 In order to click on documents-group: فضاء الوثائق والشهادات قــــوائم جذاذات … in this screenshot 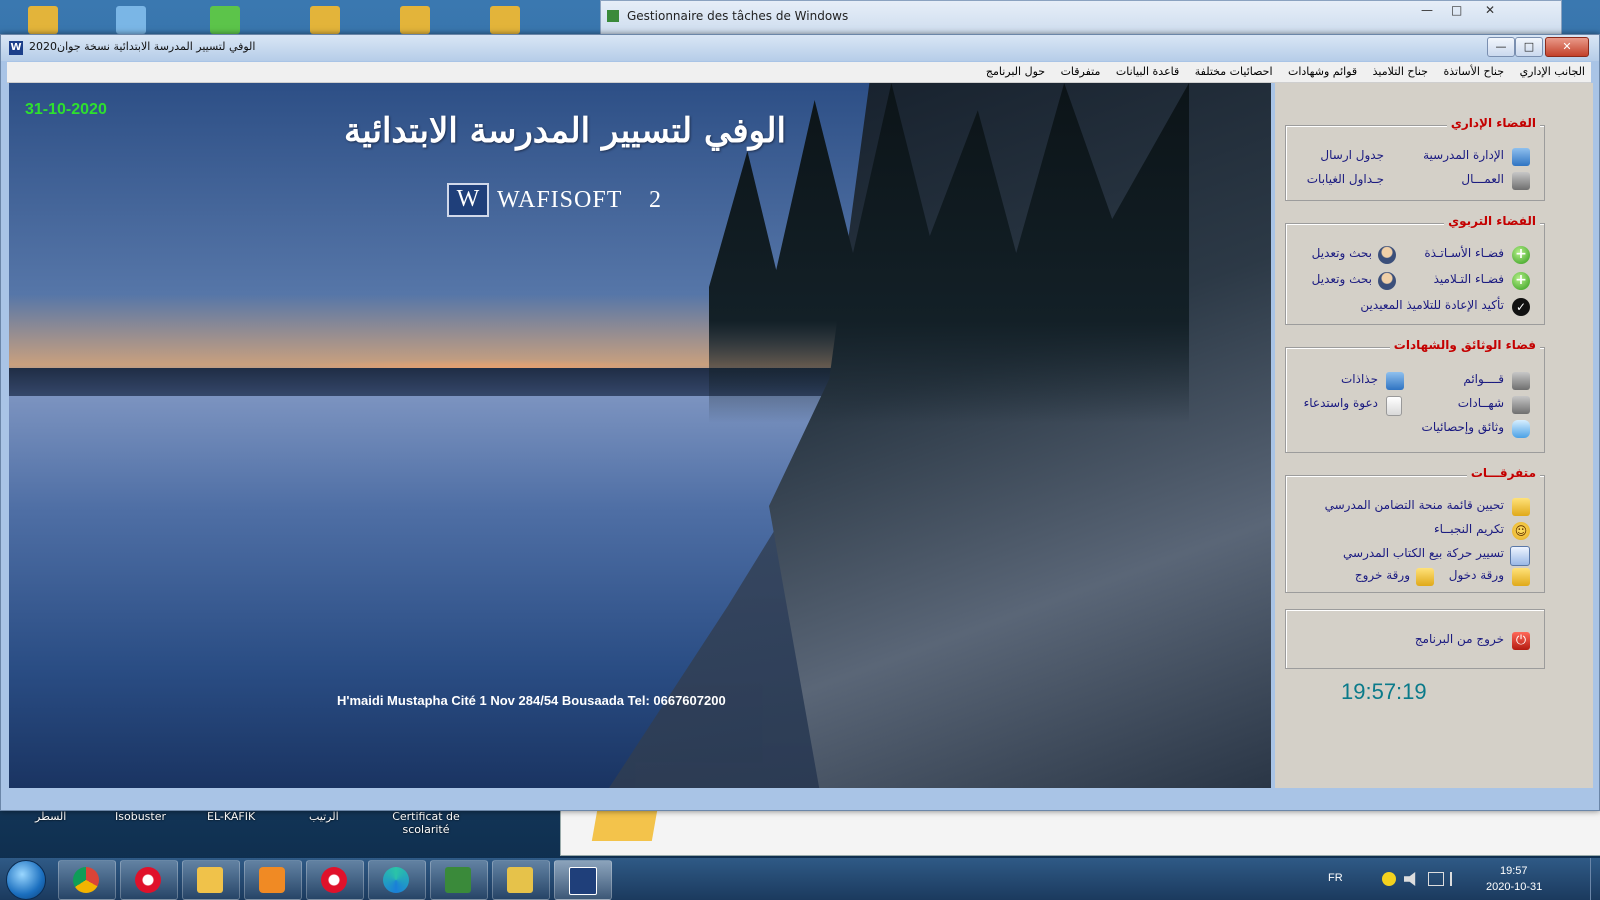, I will do `click(1415, 395)`.